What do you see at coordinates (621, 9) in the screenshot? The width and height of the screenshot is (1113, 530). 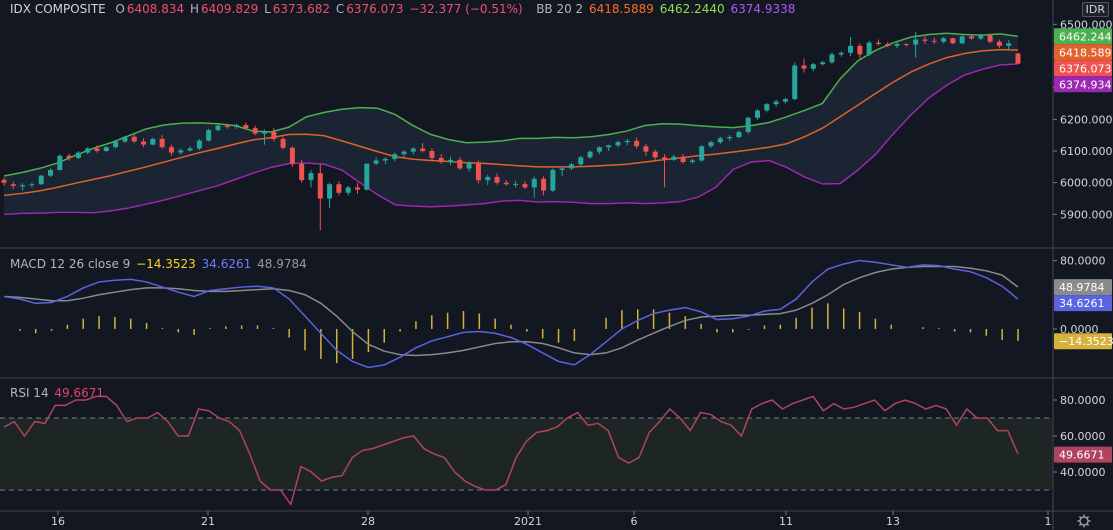 I see `bb-basis-value: 6418.5889` at bounding box center [621, 9].